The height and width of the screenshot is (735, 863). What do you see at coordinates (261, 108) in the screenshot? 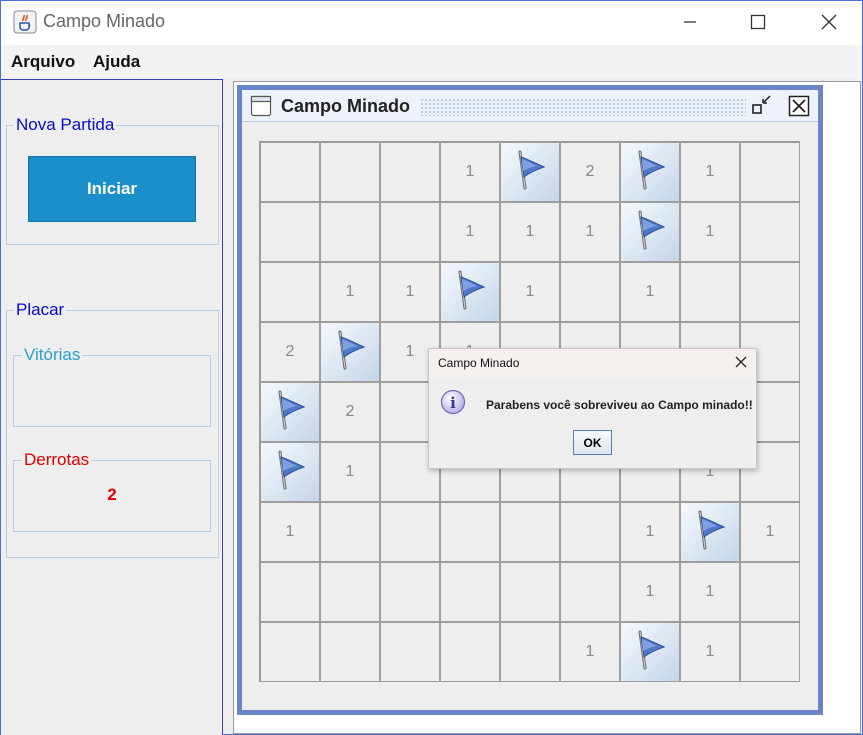
I see `frame-icon` at bounding box center [261, 108].